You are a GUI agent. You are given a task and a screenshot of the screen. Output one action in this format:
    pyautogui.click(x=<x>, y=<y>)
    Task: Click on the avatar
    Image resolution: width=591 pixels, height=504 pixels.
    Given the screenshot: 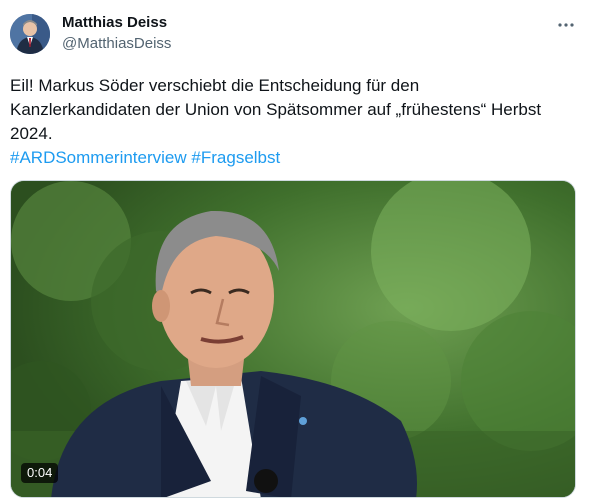 What is the action you would take?
    pyautogui.click(x=30, y=34)
    